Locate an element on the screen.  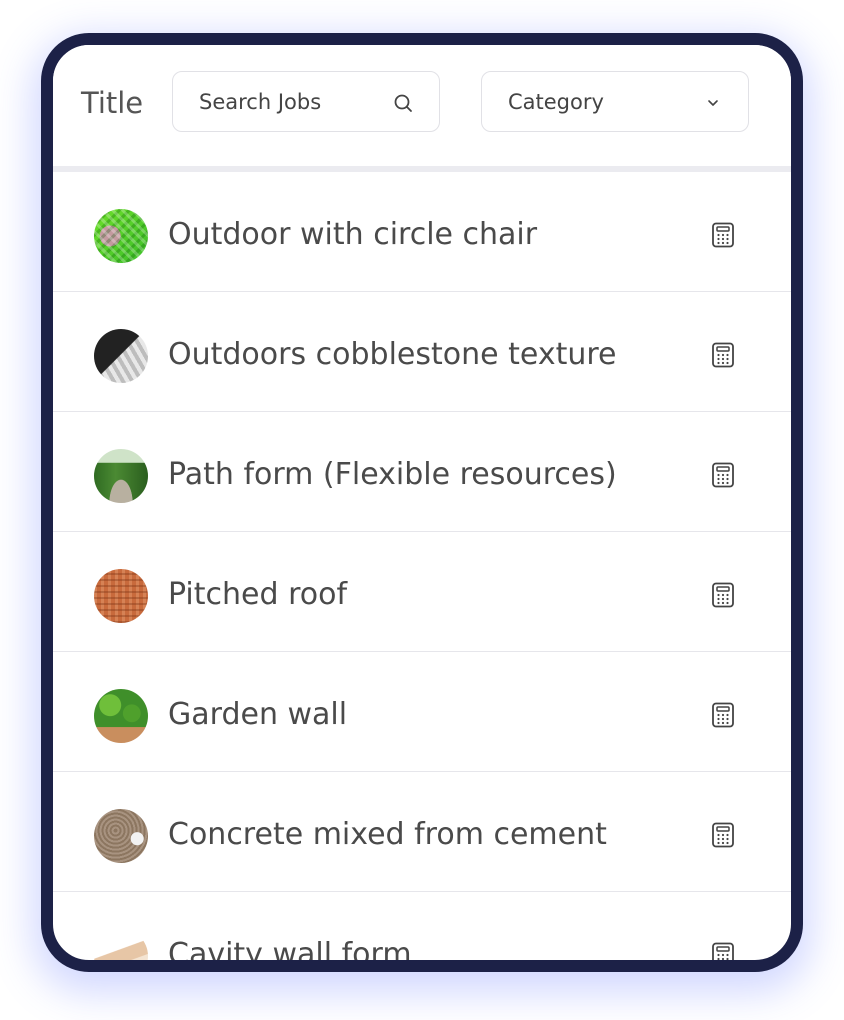
list-item: Concrete mixed from cement is located at coordinates (422, 832).